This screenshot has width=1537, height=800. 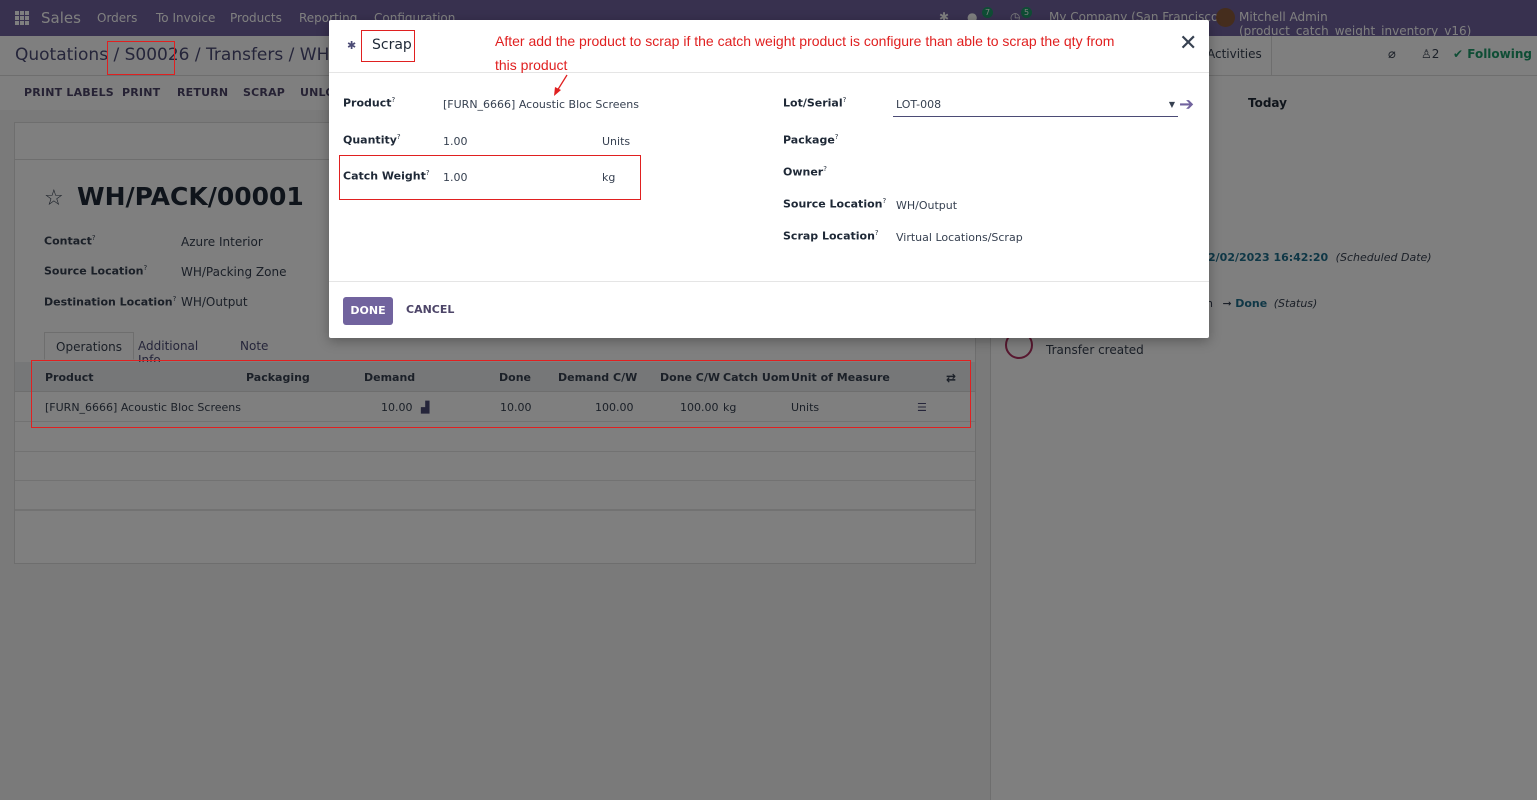 What do you see at coordinates (388, 46) in the screenshot?
I see `highlight-dialog-title` at bounding box center [388, 46].